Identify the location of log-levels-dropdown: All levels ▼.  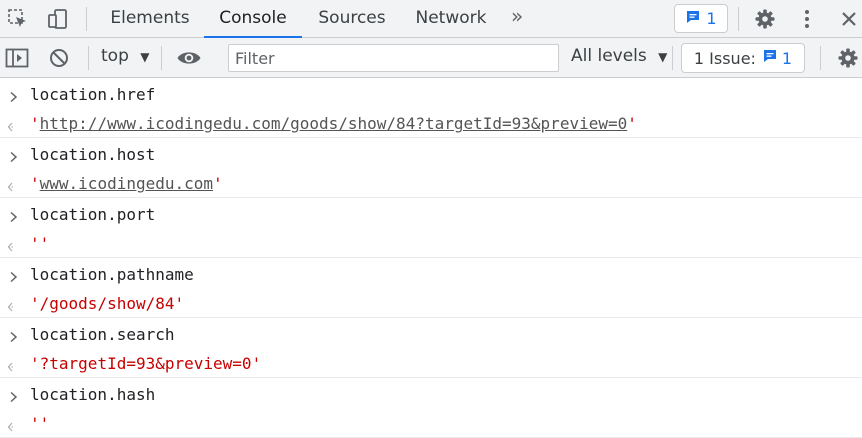
(619, 56).